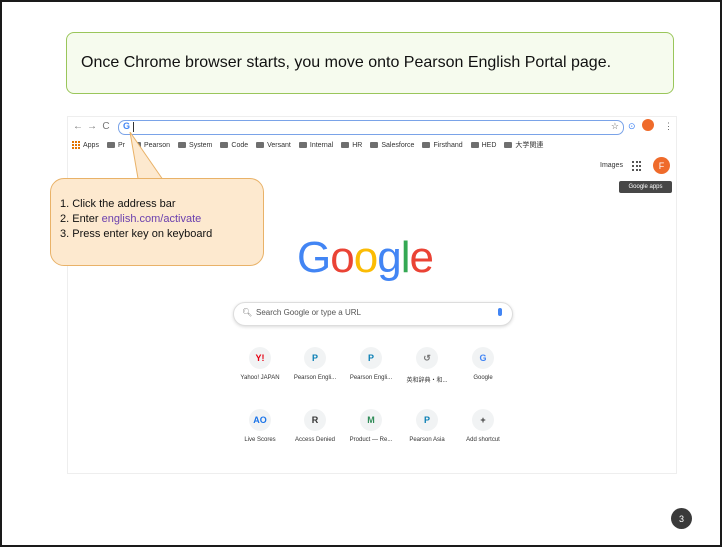 The width and height of the screenshot is (722, 547). Describe the element at coordinates (483, 378) in the screenshot. I see `shortcut-label: Google` at that location.